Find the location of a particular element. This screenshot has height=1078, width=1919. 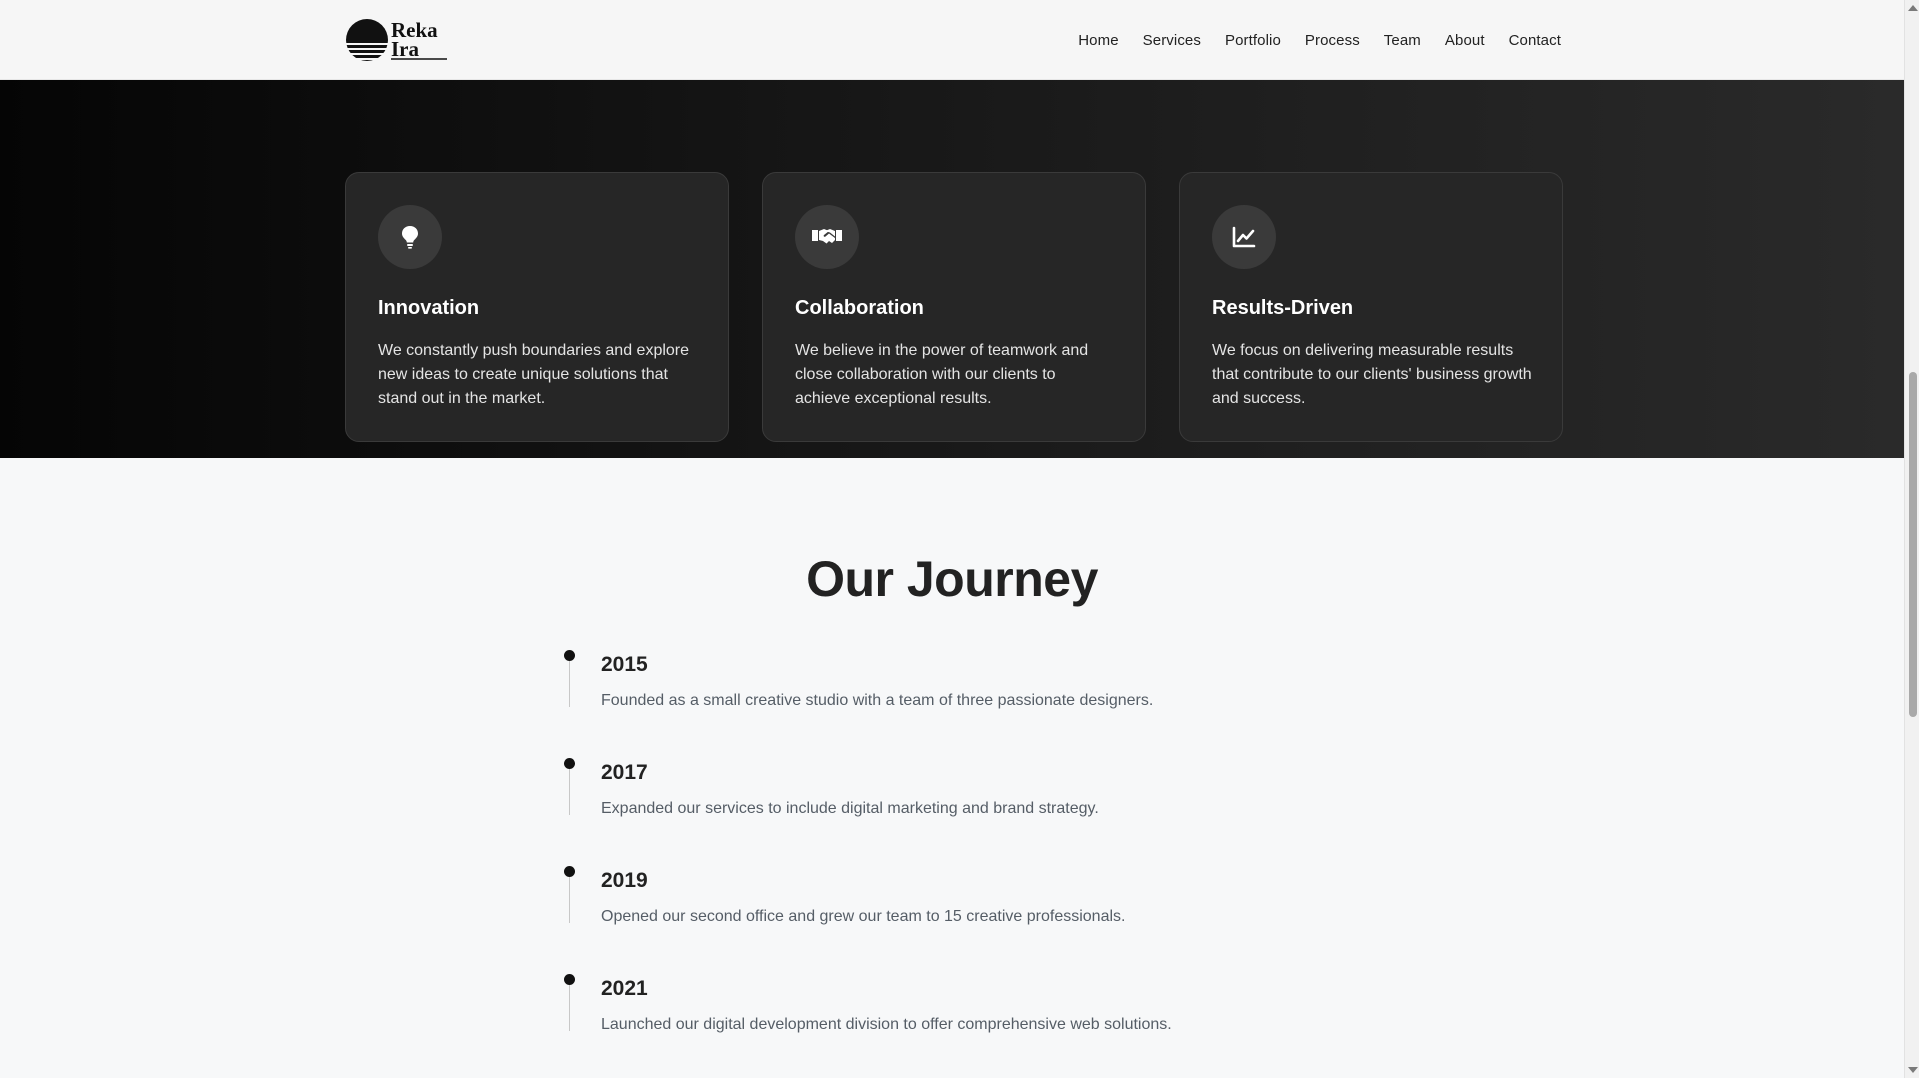

handshake-icon is located at coordinates (827, 237).